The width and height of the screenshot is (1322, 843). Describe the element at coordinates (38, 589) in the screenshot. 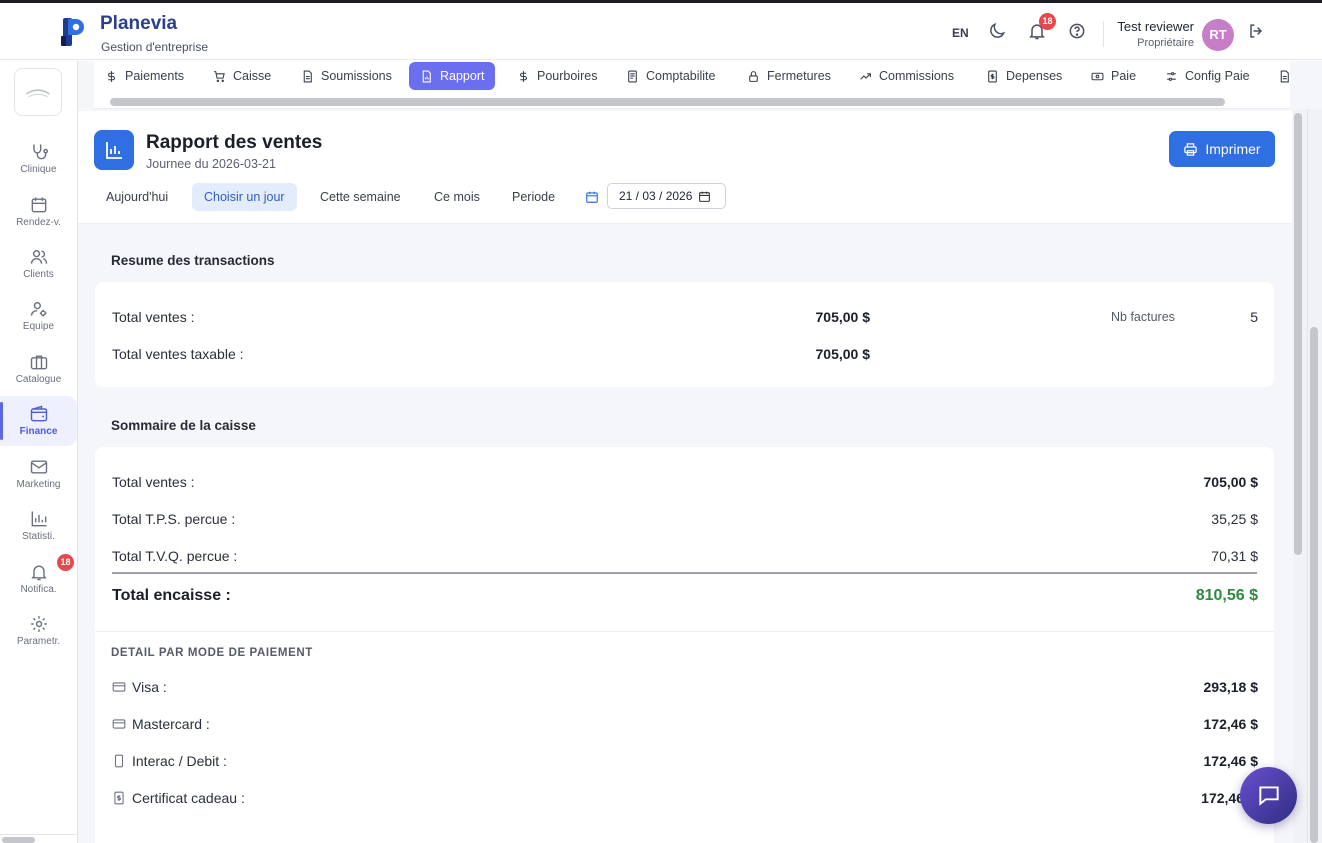

I see `sidebar-item-label: Notifica.` at that location.